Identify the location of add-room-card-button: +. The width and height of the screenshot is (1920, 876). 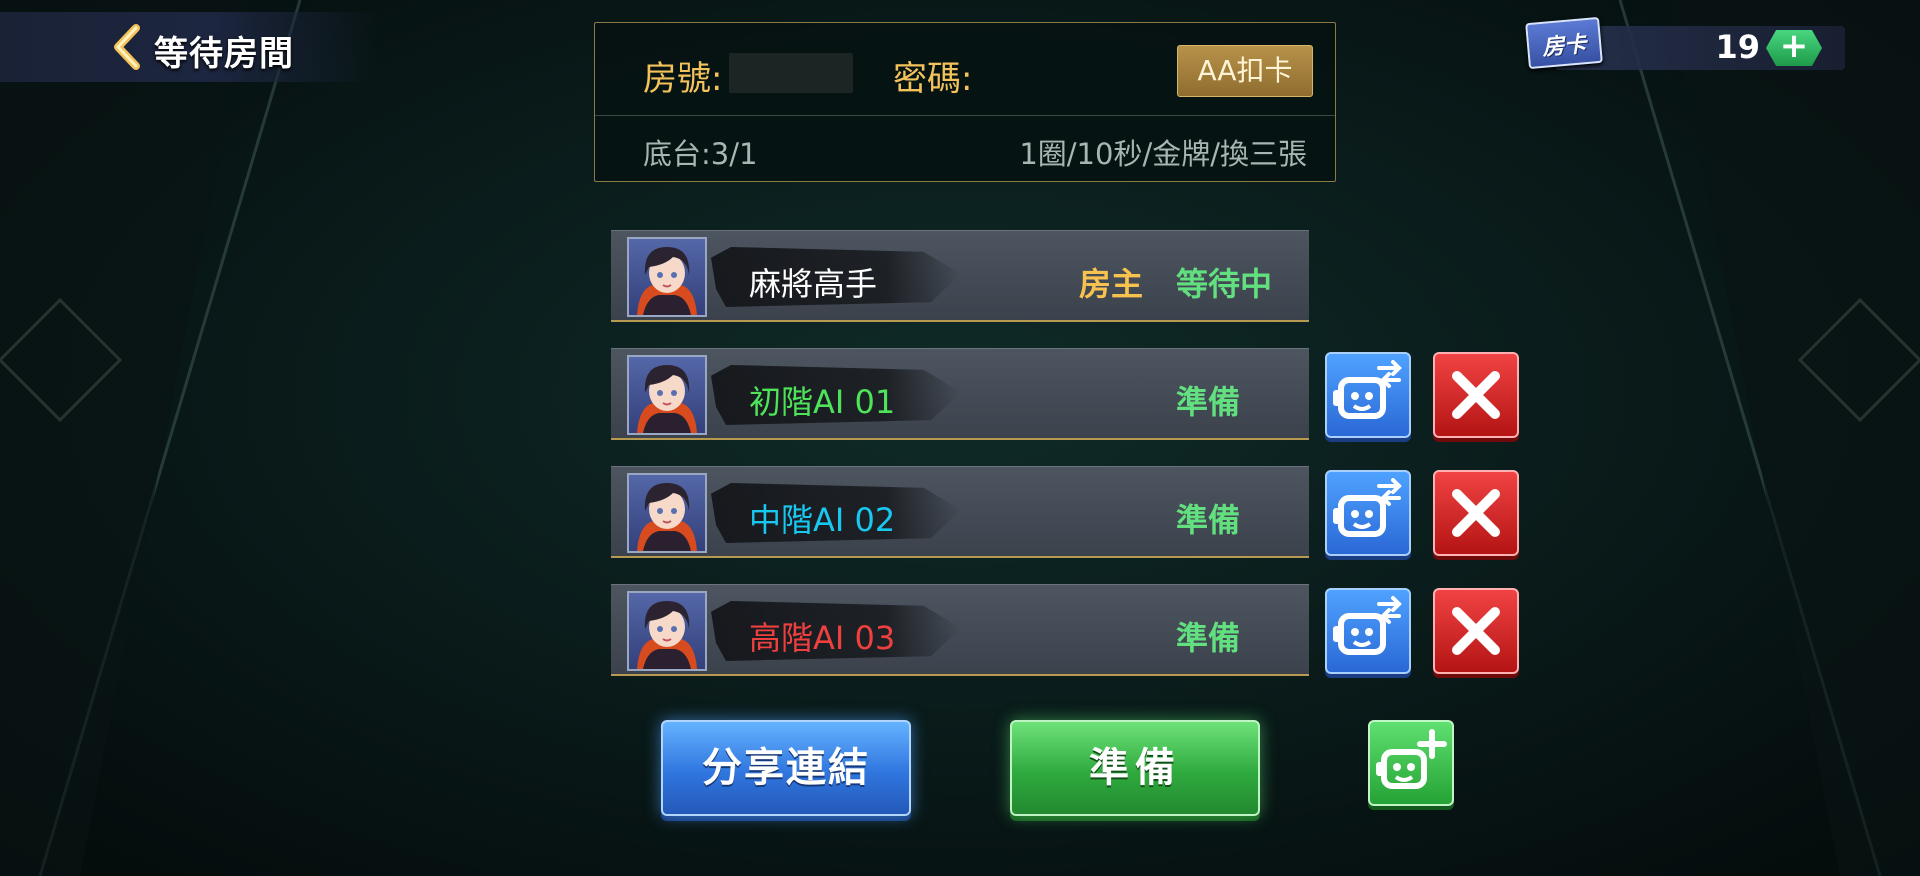
(1794, 48).